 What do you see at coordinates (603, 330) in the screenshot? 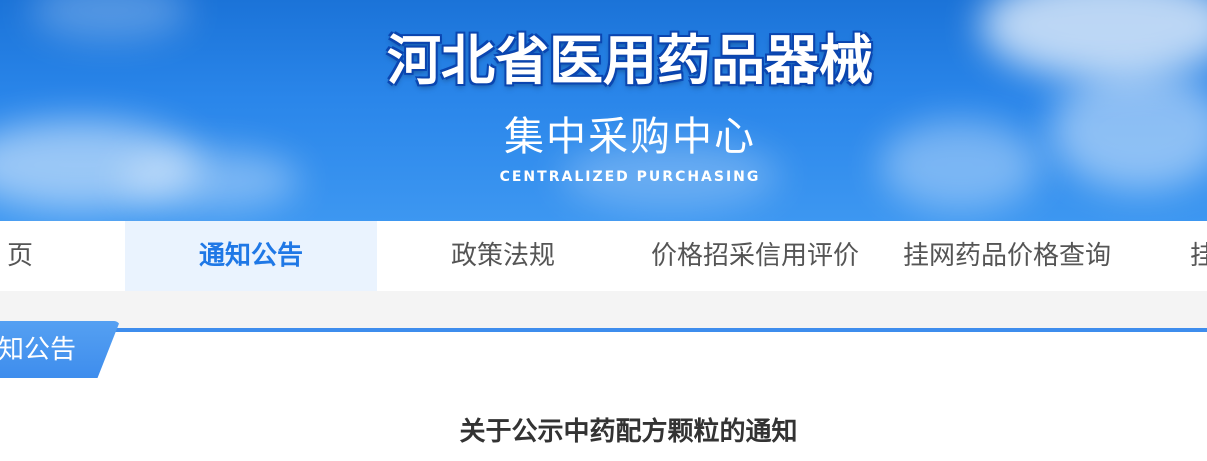
I see `section-divider` at bounding box center [603, 330].